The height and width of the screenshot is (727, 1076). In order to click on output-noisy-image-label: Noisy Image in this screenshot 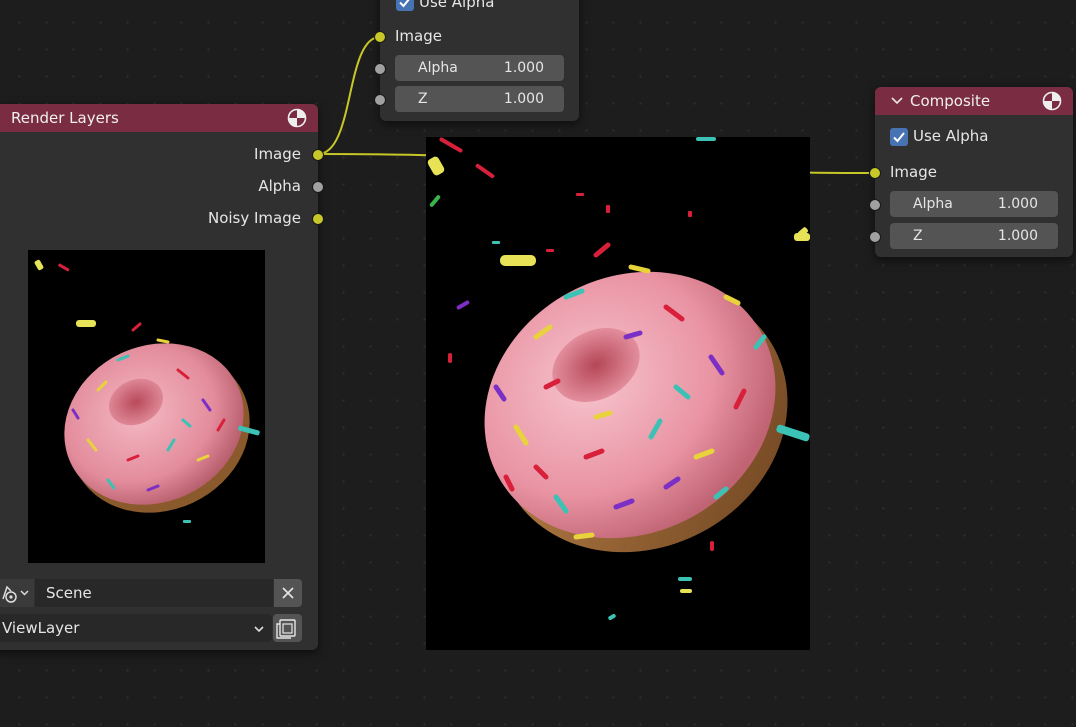, I will do `click(254, 218)`.